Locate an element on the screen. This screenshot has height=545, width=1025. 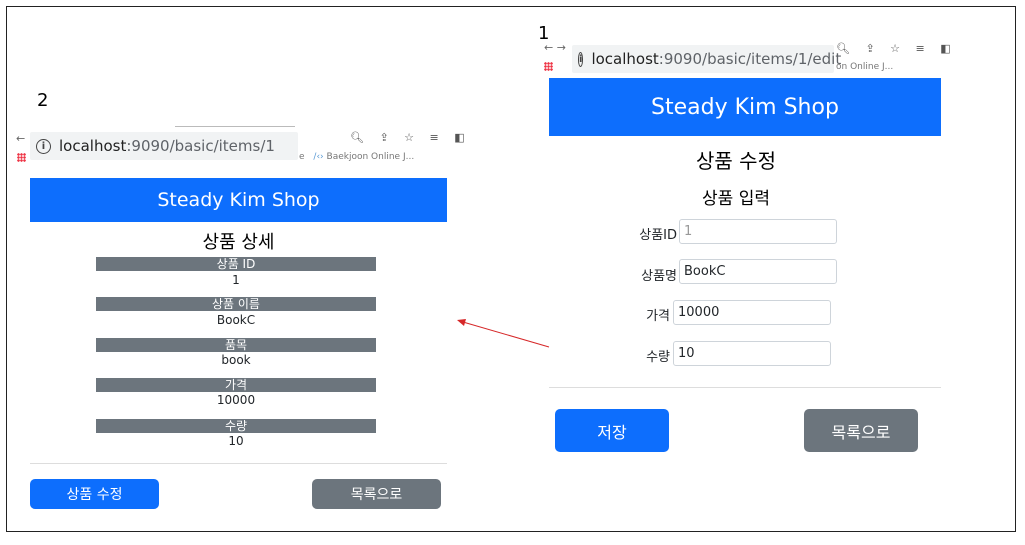
arrow-line is located at coordinates (506, 334).